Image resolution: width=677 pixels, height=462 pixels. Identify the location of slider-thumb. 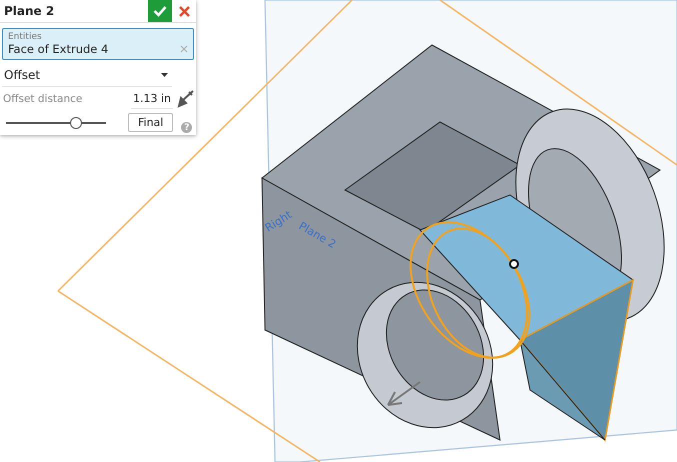
(76, 122).